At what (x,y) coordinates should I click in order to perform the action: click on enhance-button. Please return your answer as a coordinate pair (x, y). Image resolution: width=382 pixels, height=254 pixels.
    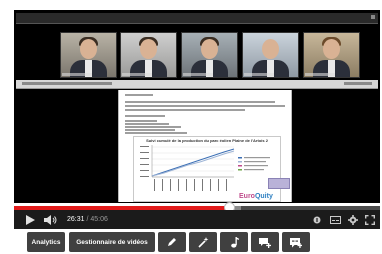
    Looking at the image, I should click on (172, 242).